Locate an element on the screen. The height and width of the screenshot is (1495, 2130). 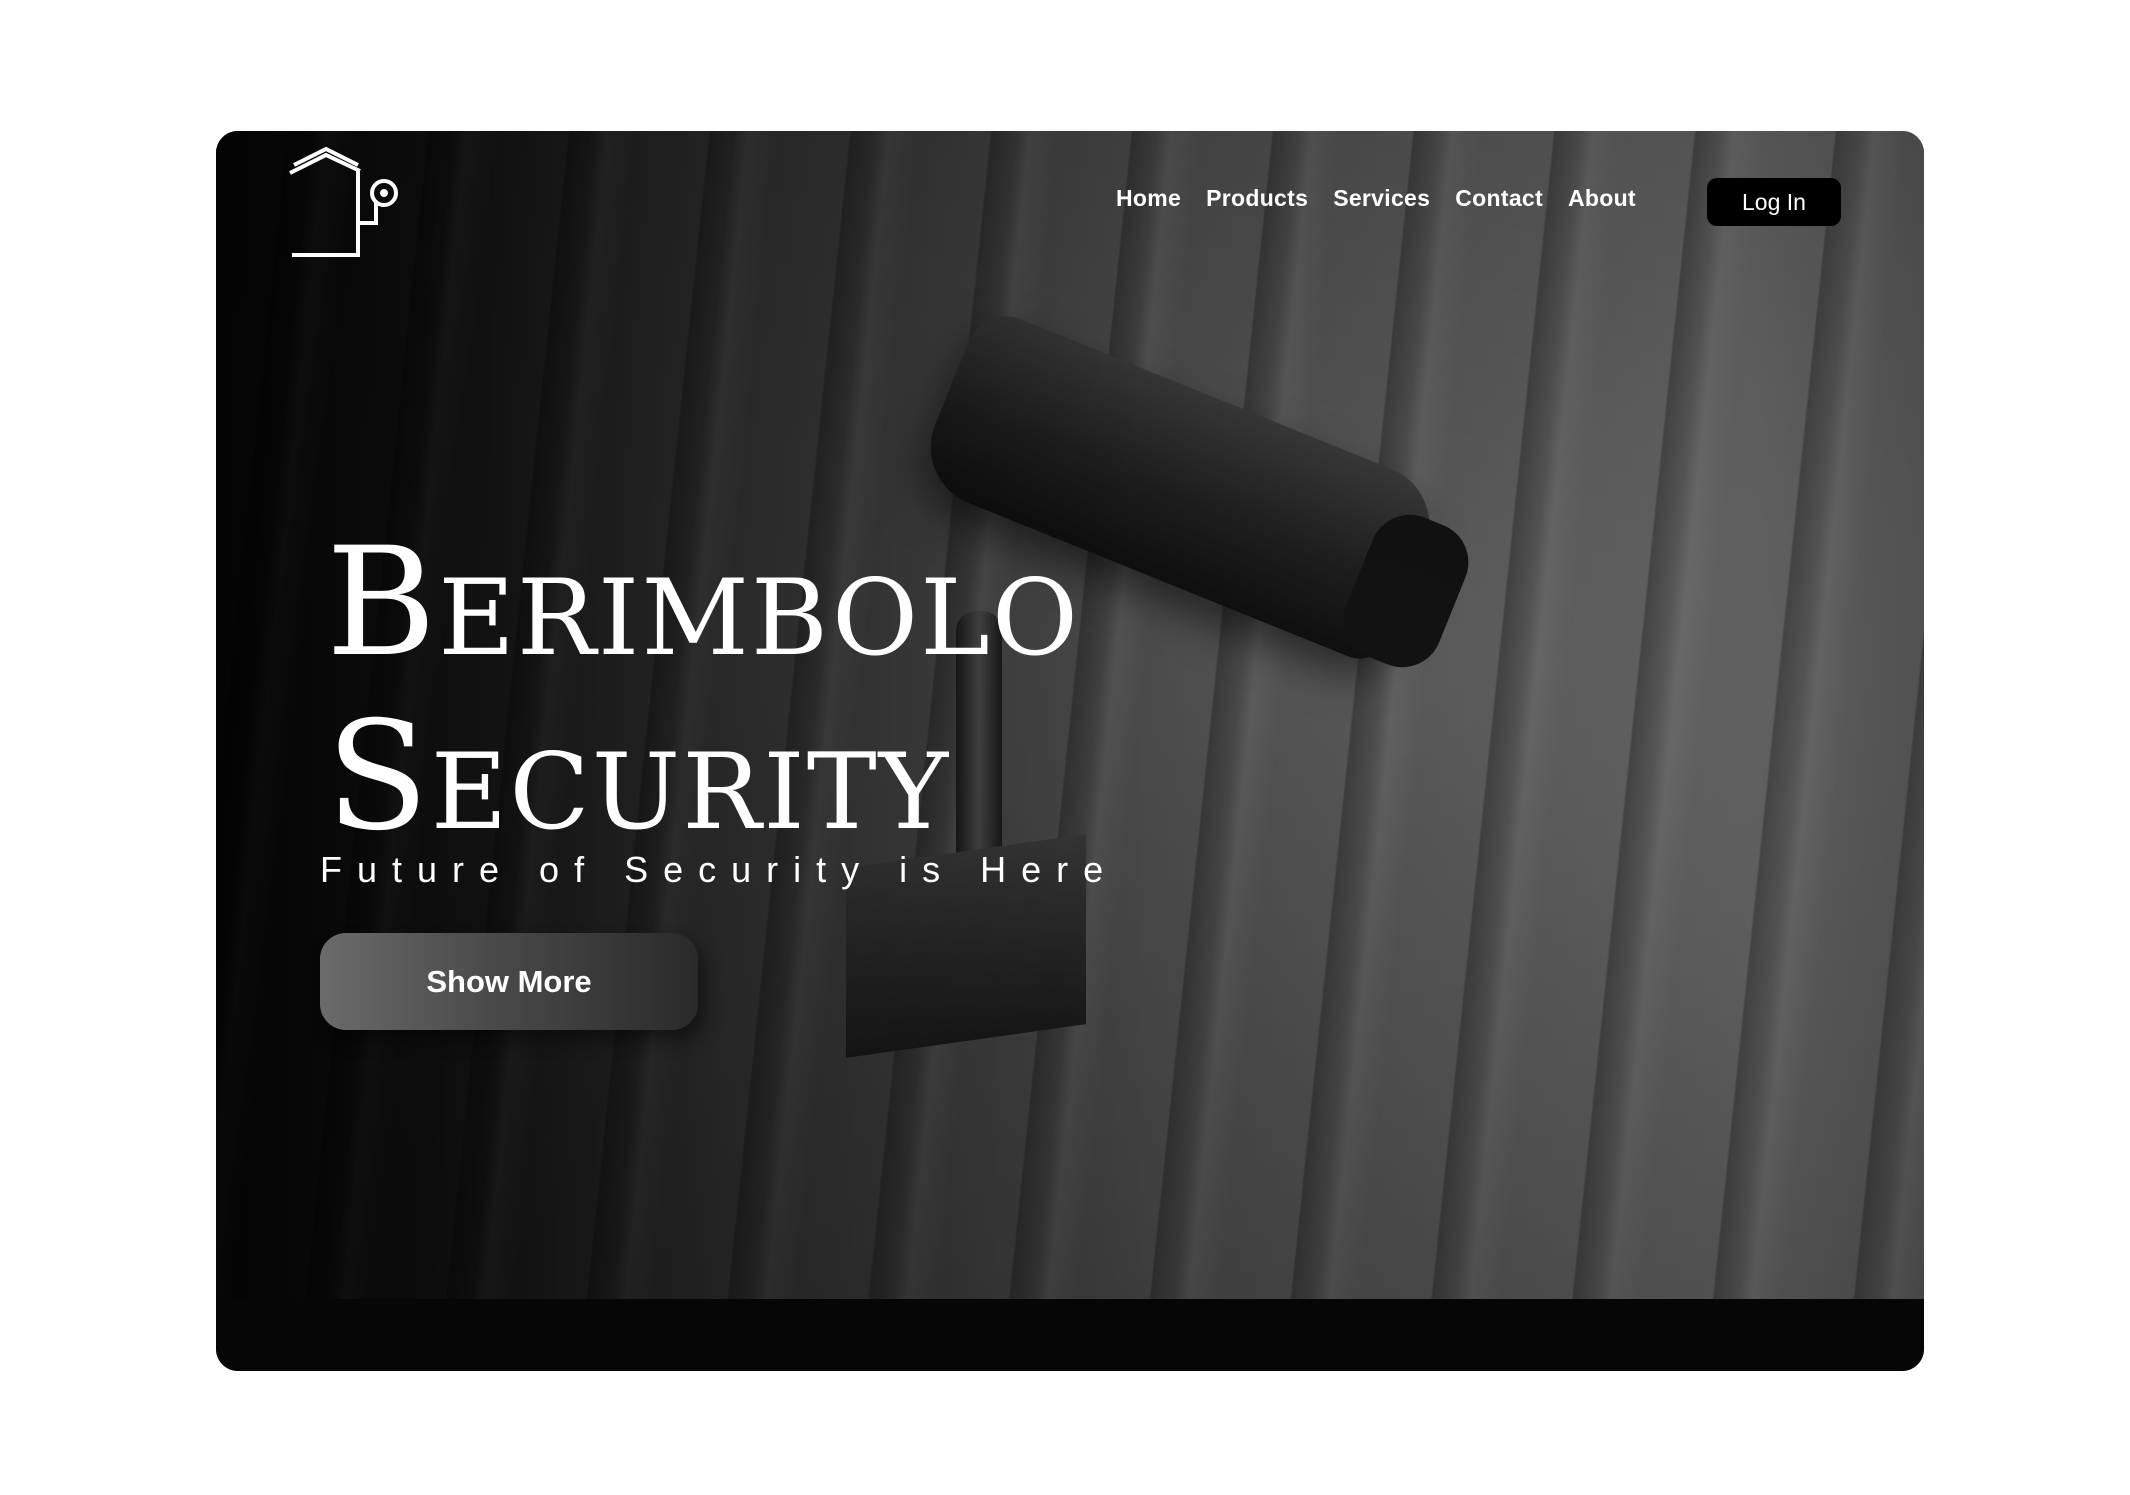
bottom-band is located at coordinates (1070, 1335).